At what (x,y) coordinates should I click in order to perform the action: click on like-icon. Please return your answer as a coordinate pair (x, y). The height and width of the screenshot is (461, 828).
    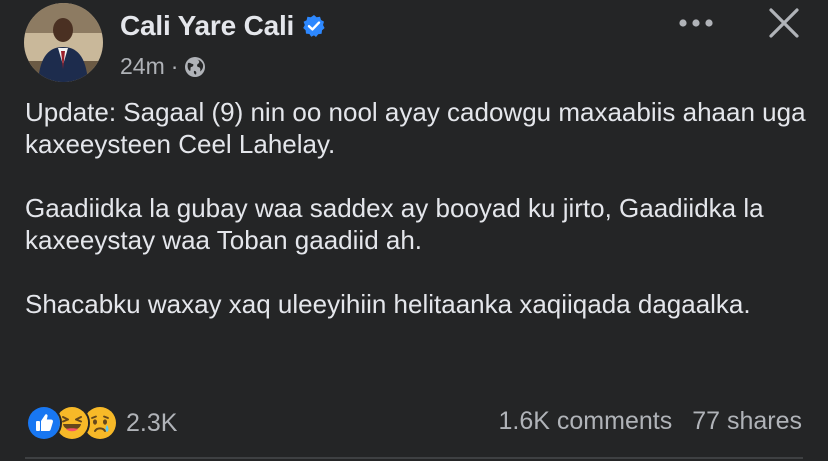
    Looking at the image, I should click on (44, 423).